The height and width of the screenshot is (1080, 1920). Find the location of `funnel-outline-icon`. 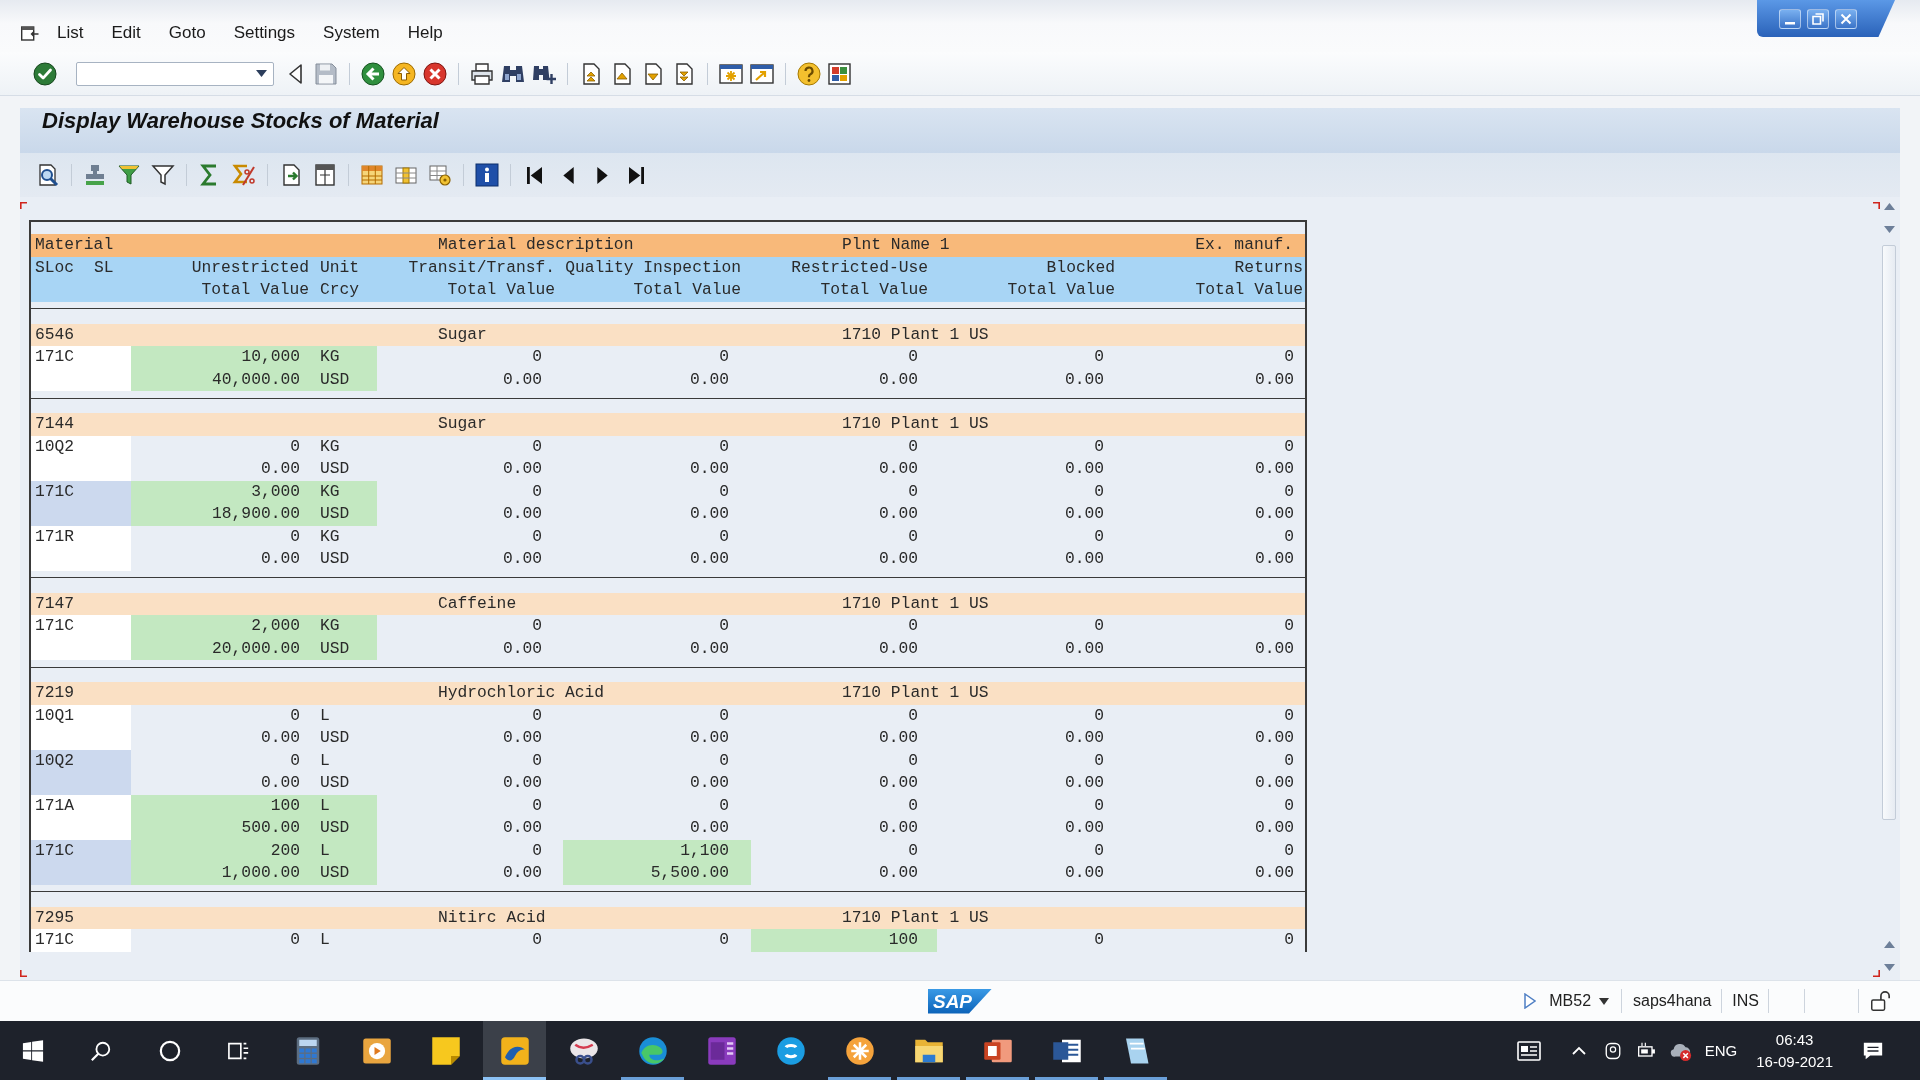

funnel-outline-icon is located at coordinates (163, 175).